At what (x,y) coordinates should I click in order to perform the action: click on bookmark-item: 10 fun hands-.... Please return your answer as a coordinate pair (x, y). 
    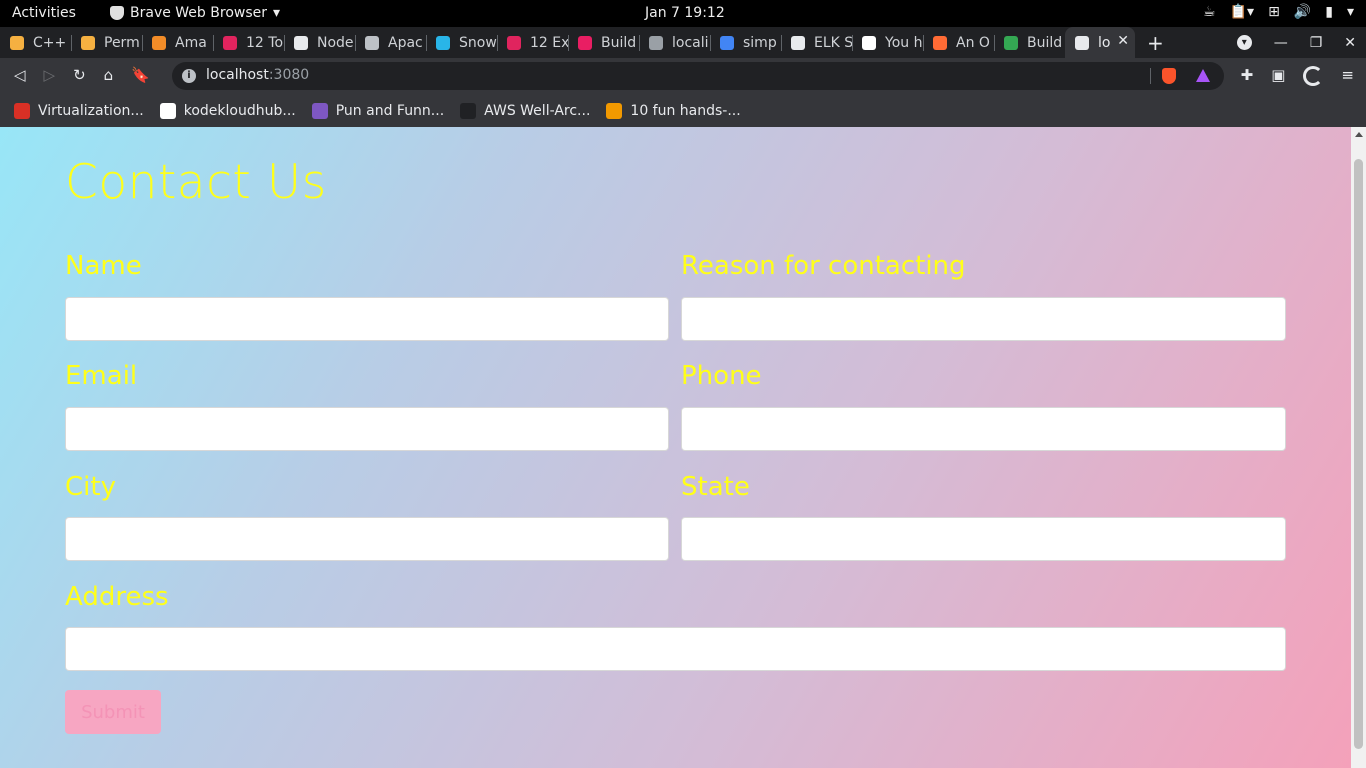
    Looking at the image, I should click on (673, 110).